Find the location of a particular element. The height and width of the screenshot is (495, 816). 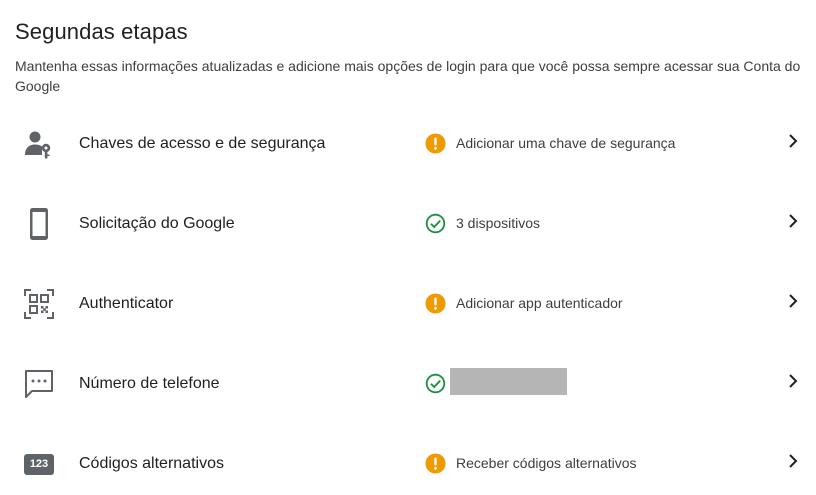

backup-codes-icon: 123 is located at coordinates (39, 464).